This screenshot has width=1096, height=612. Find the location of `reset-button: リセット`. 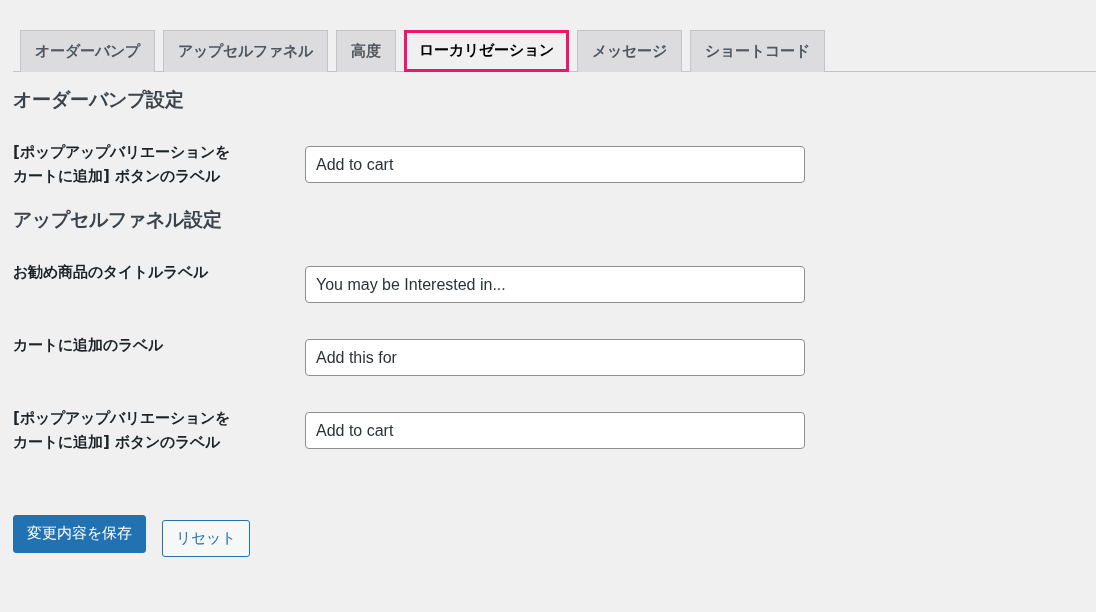

reset-button: リセット is located at coordinates (206, 538).